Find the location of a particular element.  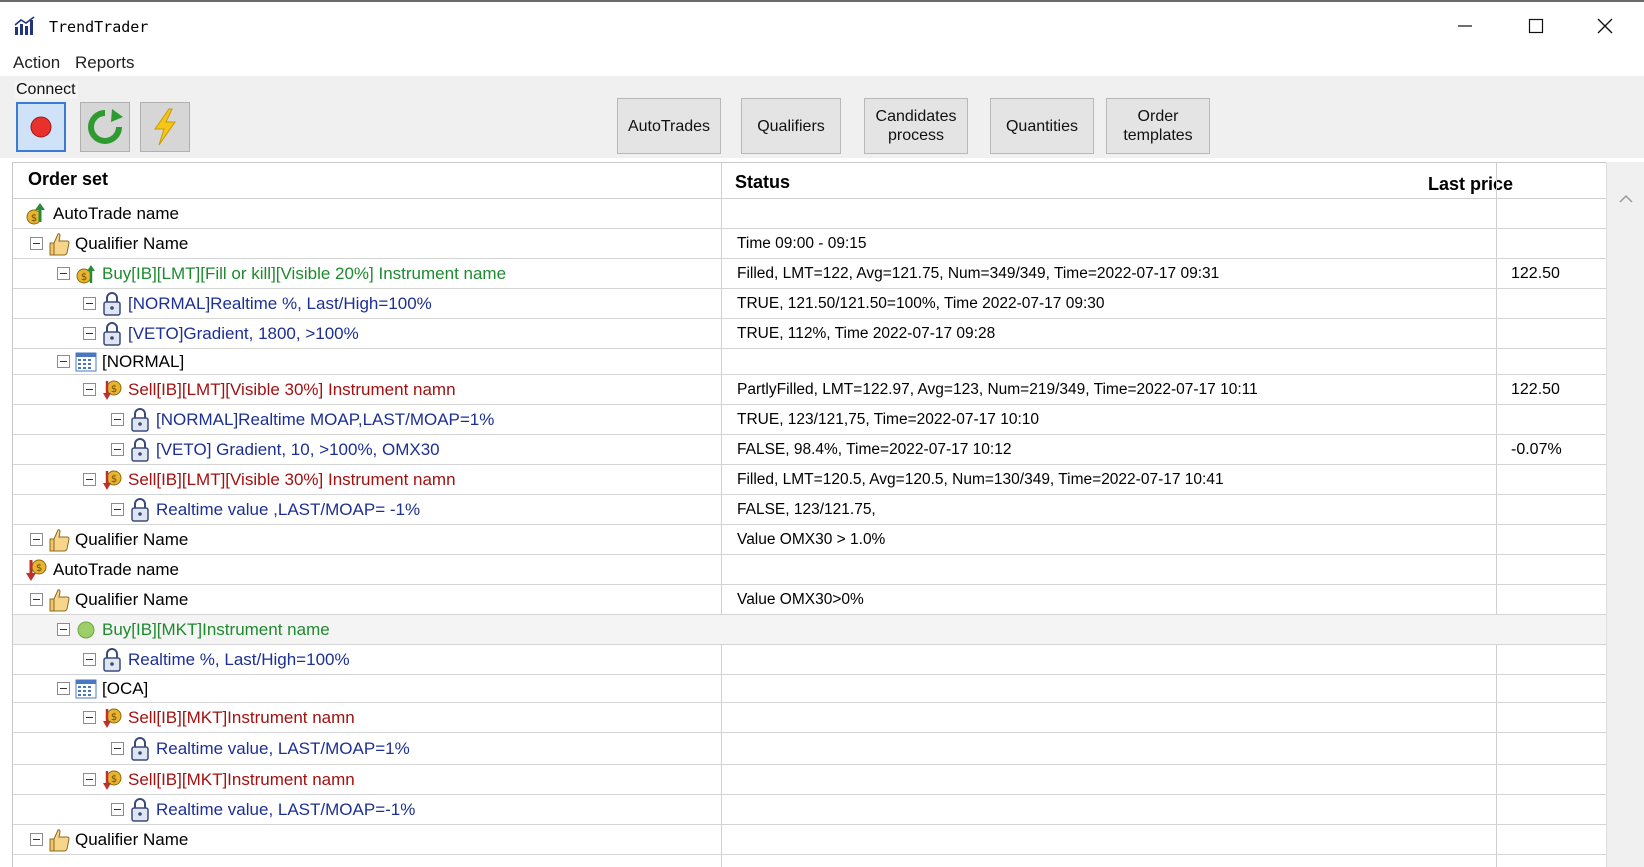

table-row: Qualifier Name is located at coordinates (809, 840).